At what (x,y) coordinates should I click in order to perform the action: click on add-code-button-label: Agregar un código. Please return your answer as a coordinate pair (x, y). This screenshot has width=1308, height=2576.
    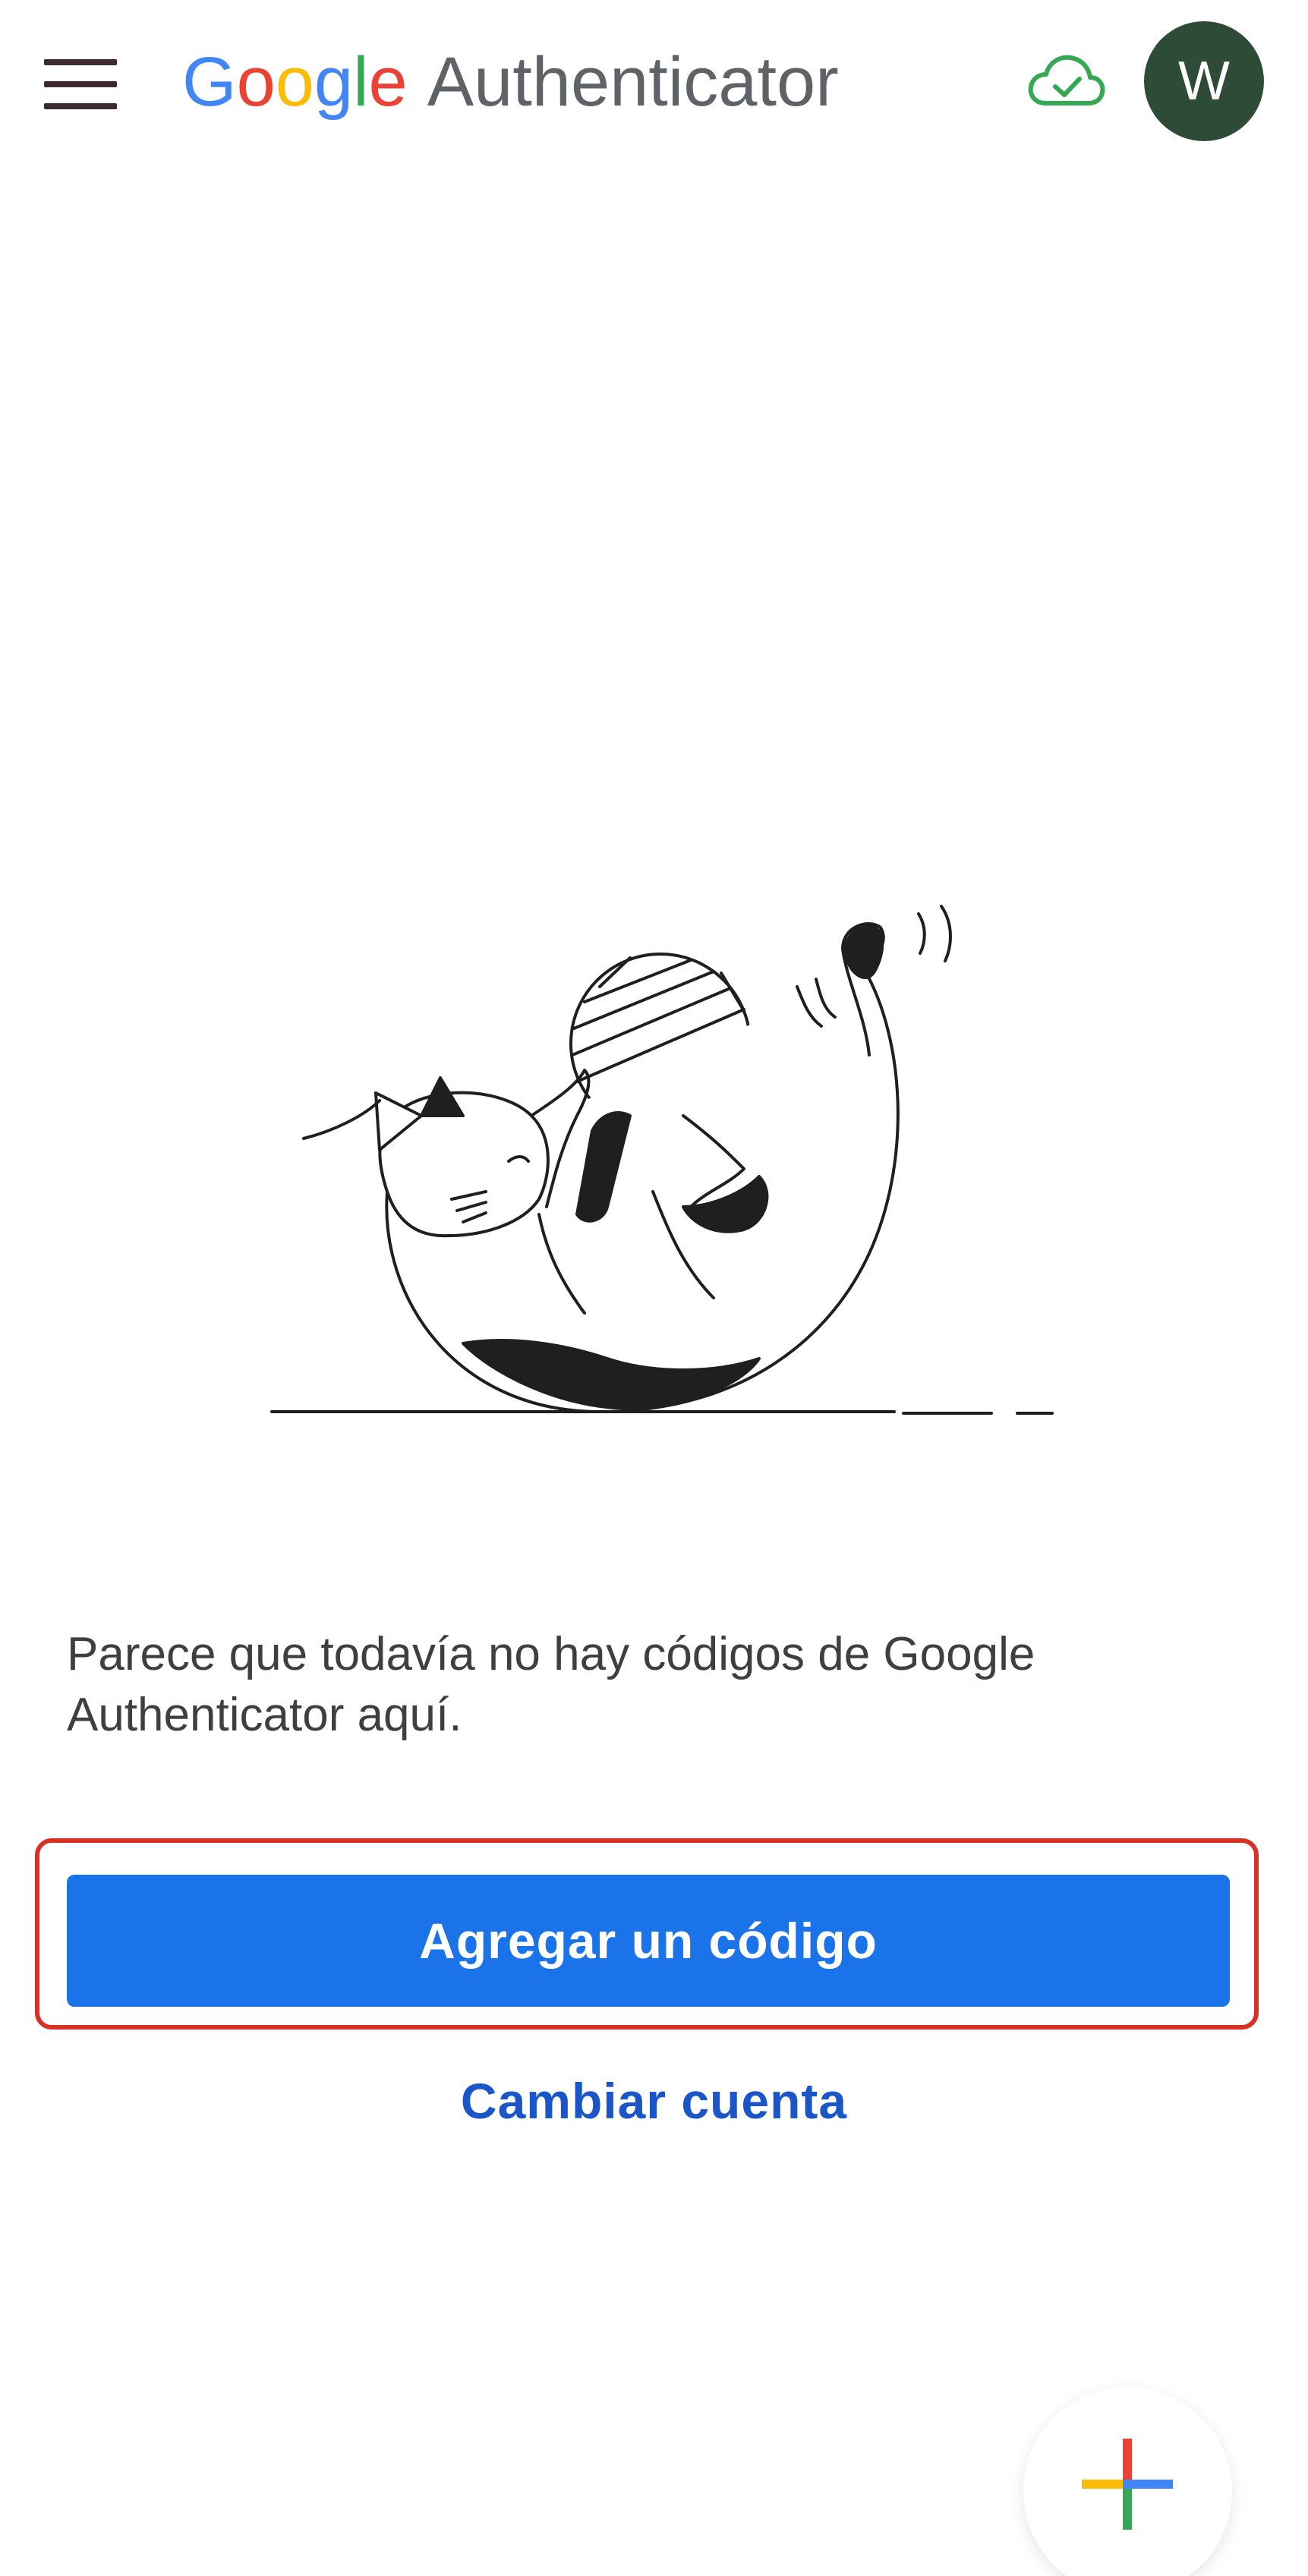
    Looking at the image, I should click on (648, 1941).